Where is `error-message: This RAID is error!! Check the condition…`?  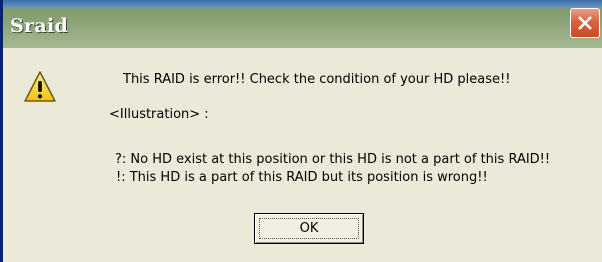
error-message: This RAID is error!! Check the condition… is located at coordinates (317, 79).